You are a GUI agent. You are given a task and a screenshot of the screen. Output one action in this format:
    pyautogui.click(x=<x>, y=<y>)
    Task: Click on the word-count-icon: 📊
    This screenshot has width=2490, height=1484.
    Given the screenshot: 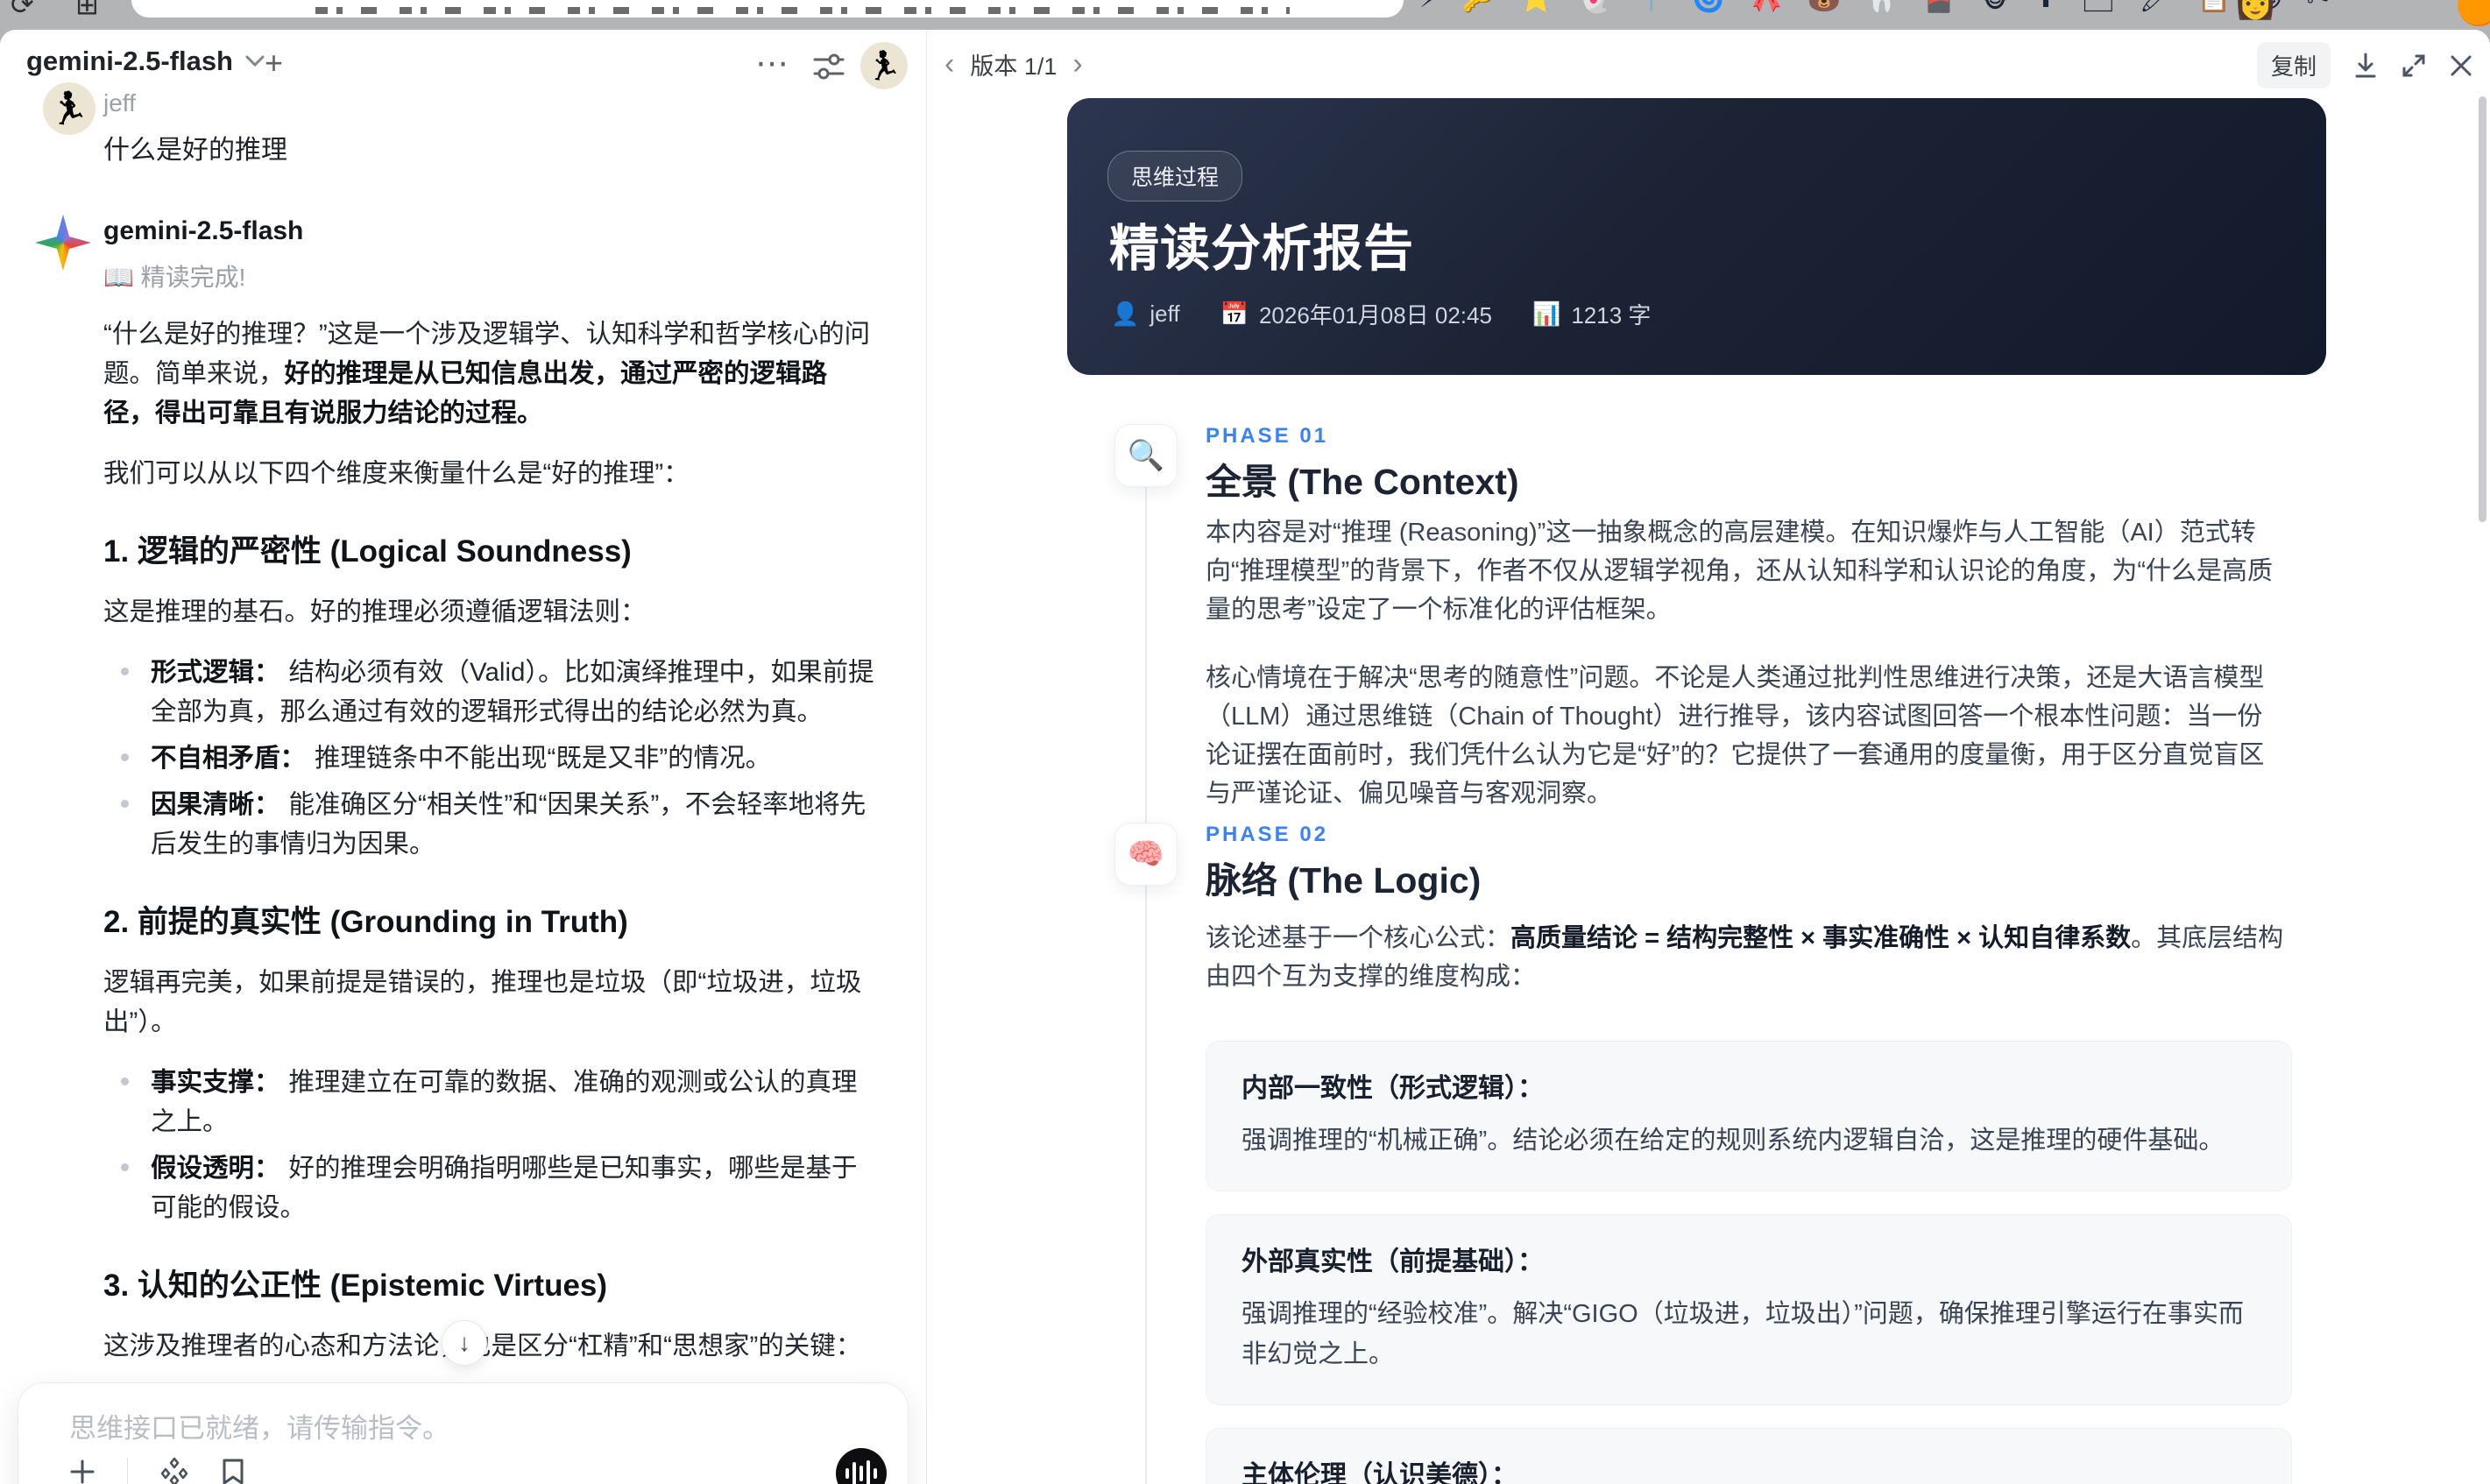 What is the action you would take?
    pyautogui.click(x=1546, y=313)
    